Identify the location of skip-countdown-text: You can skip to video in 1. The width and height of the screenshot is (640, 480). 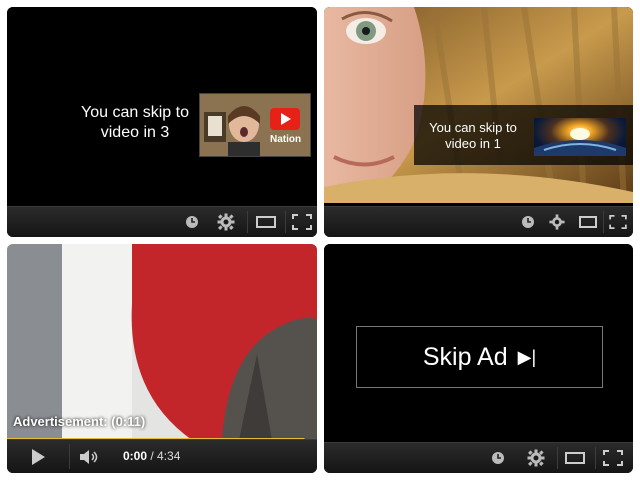
(473, 136).